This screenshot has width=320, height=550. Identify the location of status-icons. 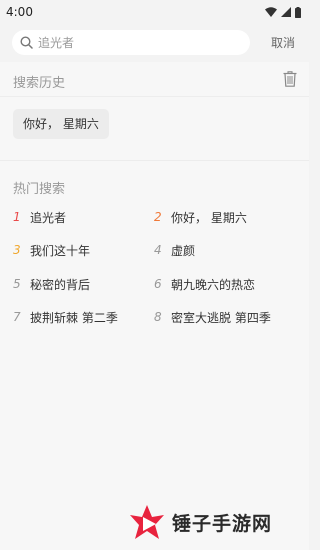
(283, 12).